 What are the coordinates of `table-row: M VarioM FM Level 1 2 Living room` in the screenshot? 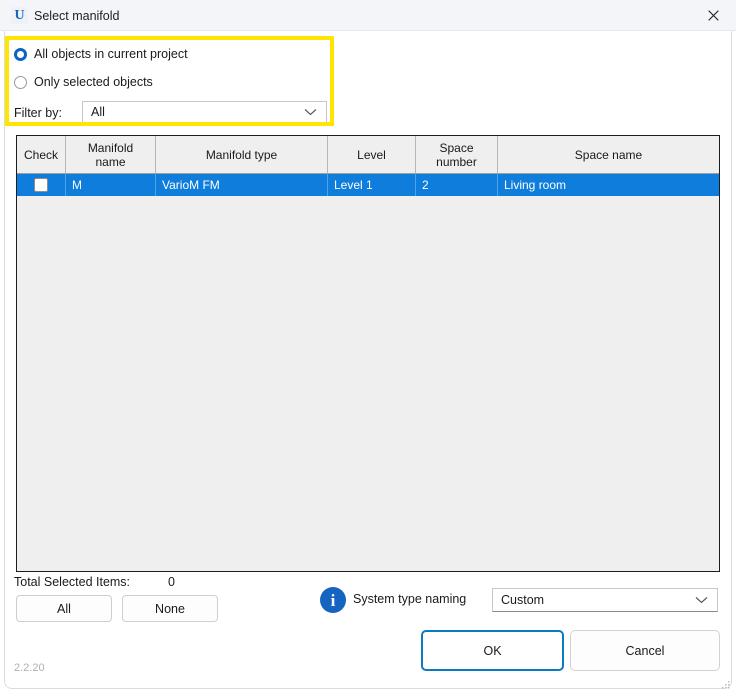 It's located at (368, 185).